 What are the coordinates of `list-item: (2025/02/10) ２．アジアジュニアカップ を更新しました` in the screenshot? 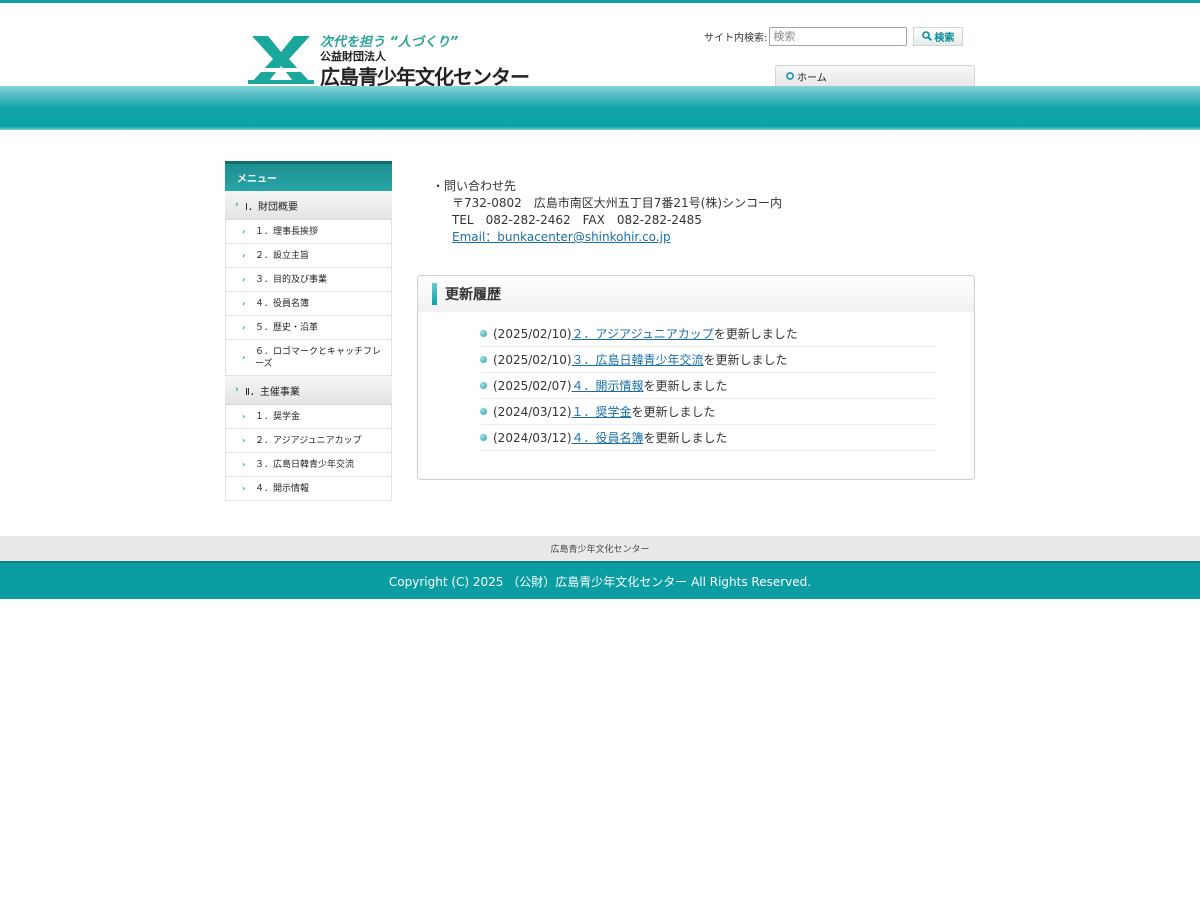 It's located at (707, 334).